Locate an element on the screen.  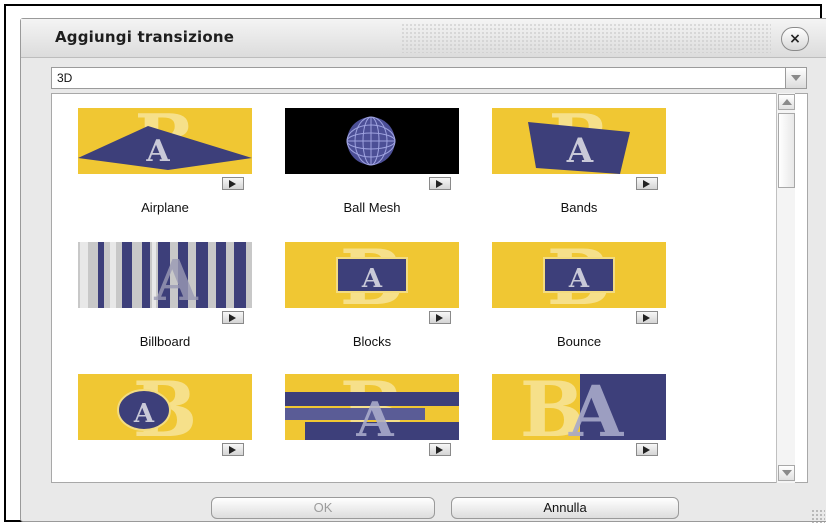
transition-label: Ball Mesh is located at coordinates (372, 207).